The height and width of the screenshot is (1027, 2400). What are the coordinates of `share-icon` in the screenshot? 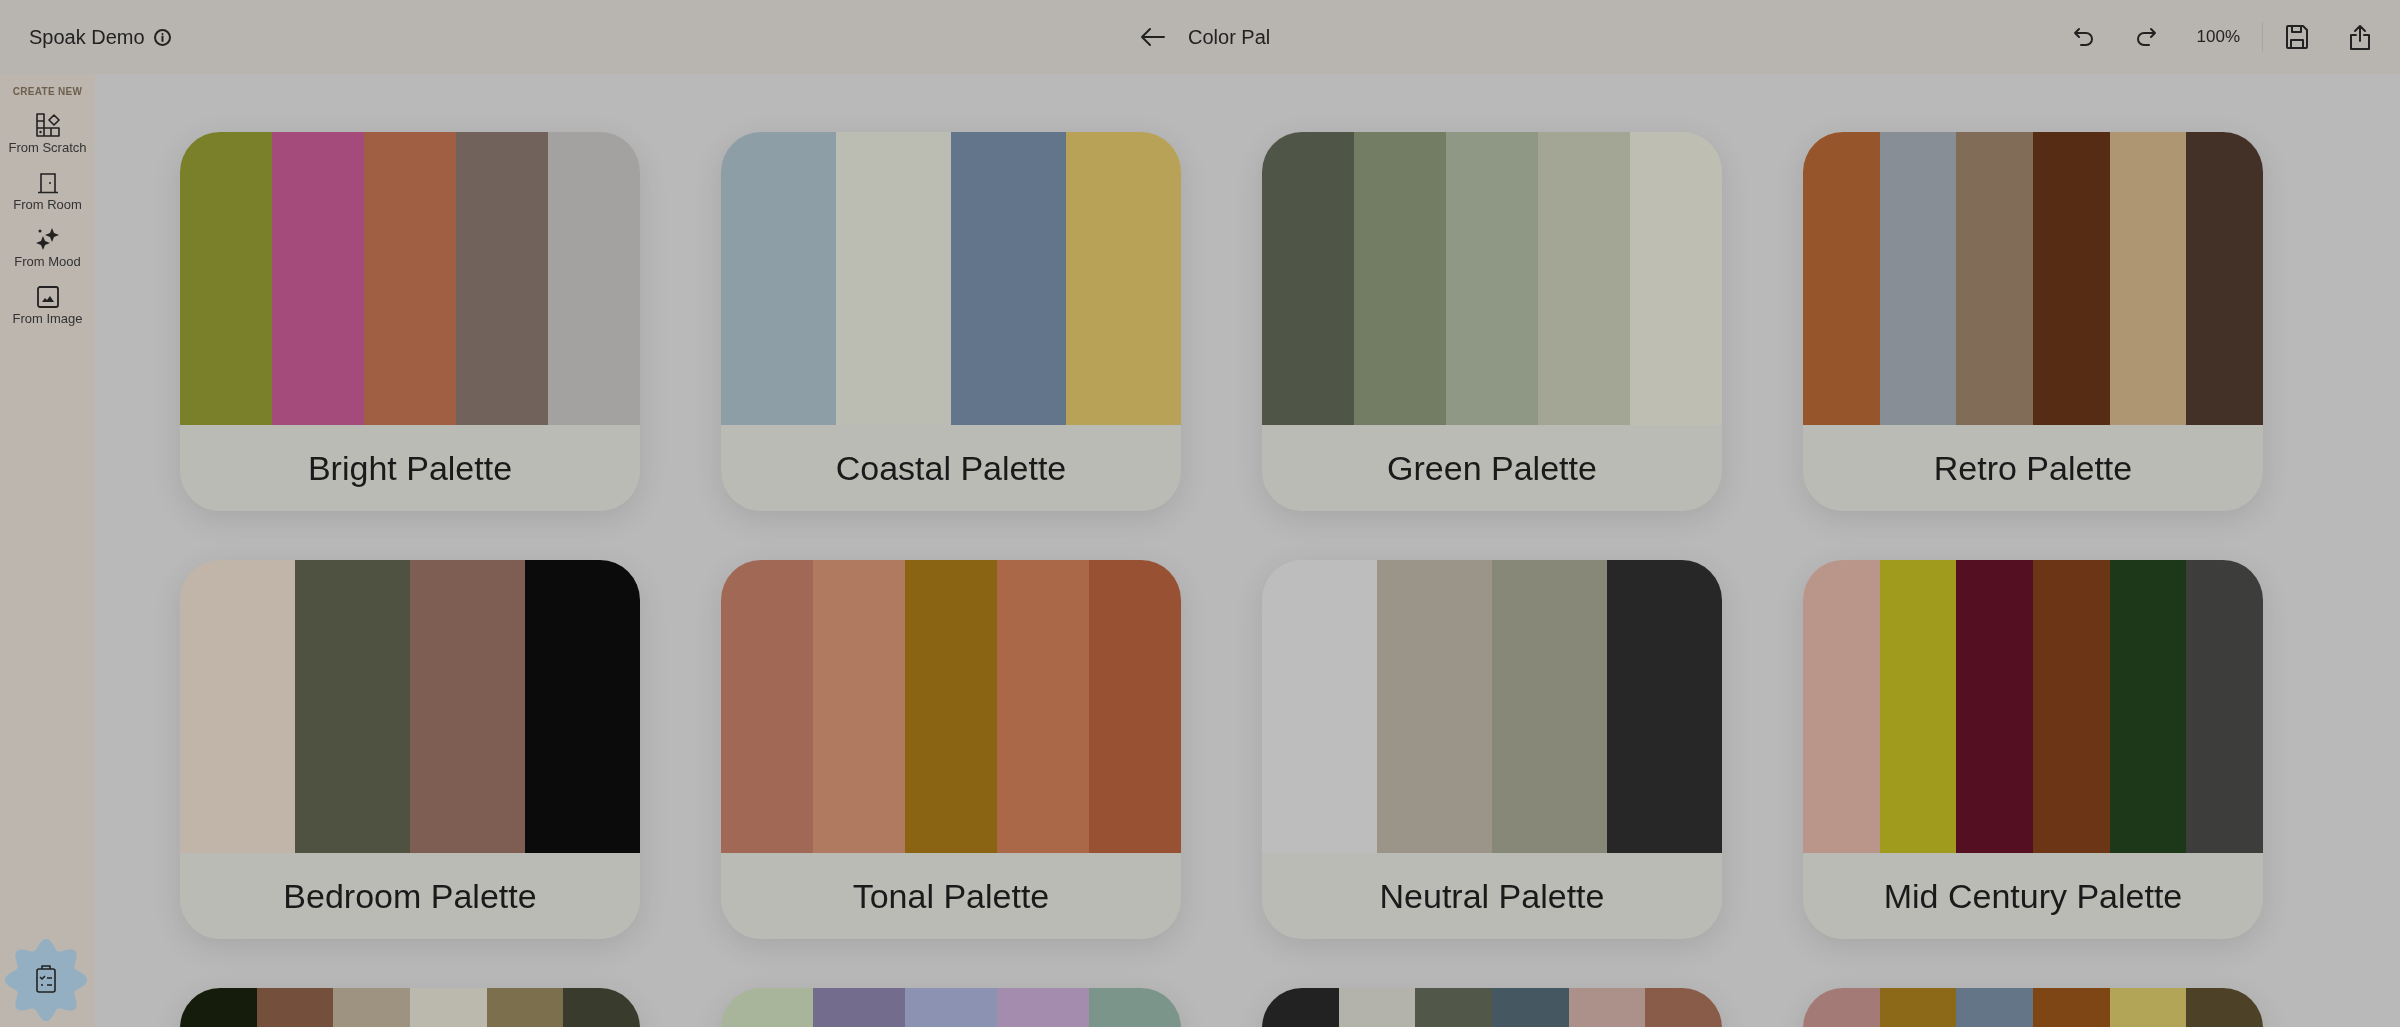 It's located at (2360, 37).